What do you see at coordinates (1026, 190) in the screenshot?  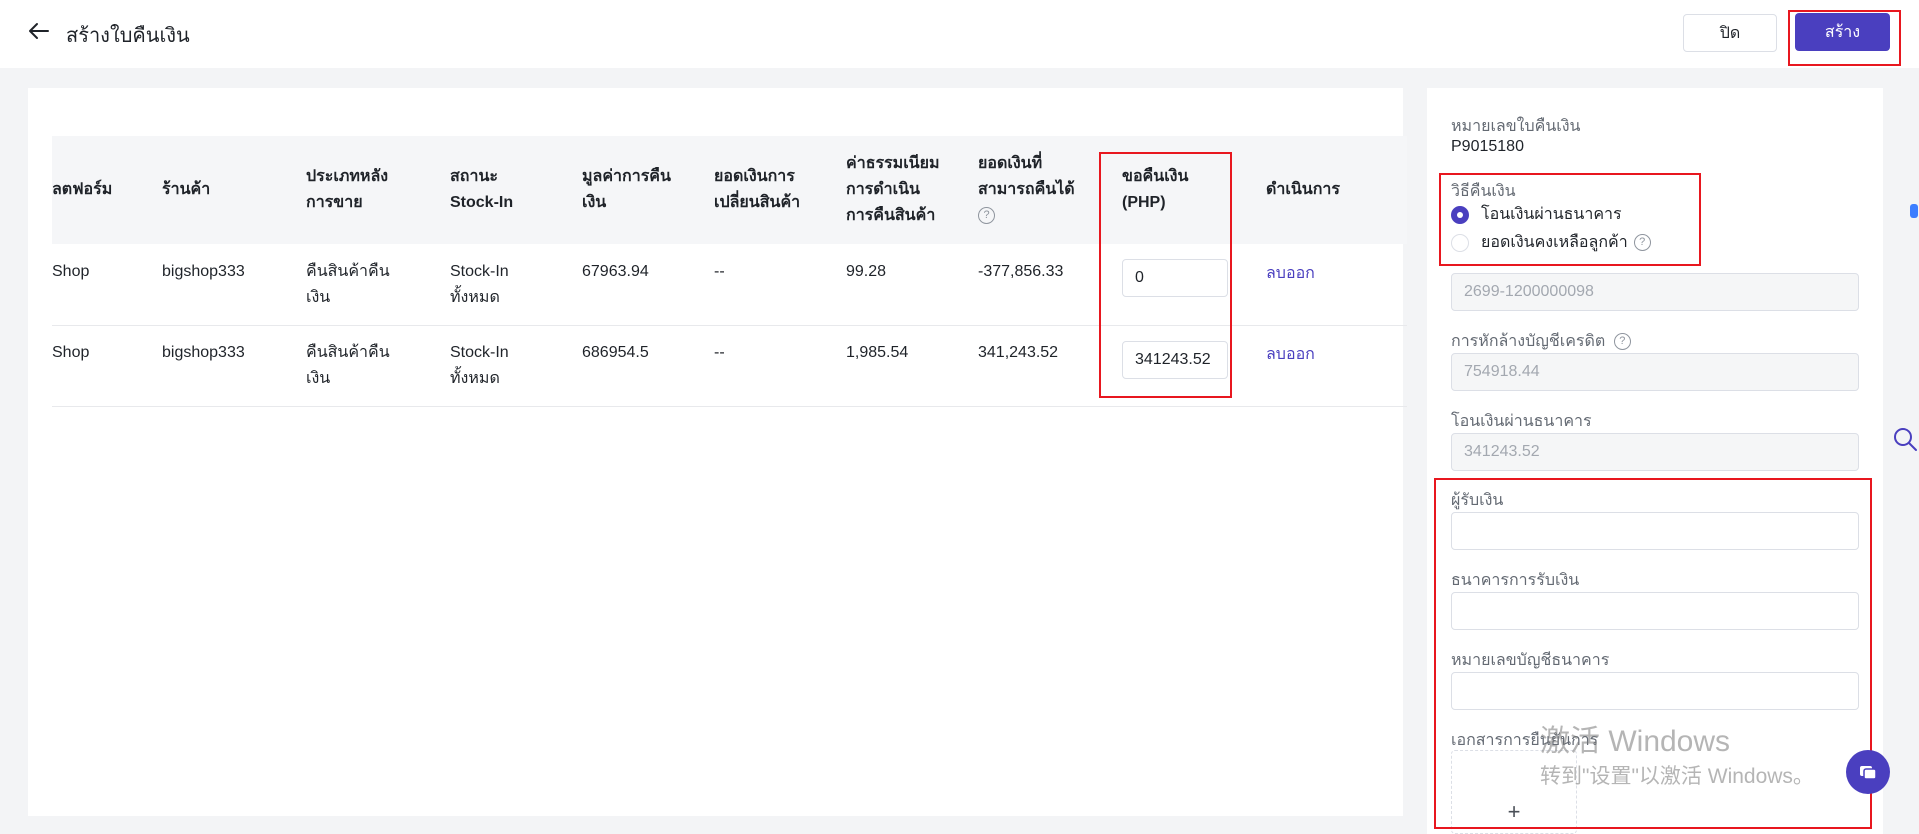 I see `th-refundable-amount: ยอดเงินที่ สามารถคืนได้ ?` at bounding box center [1026, 190].